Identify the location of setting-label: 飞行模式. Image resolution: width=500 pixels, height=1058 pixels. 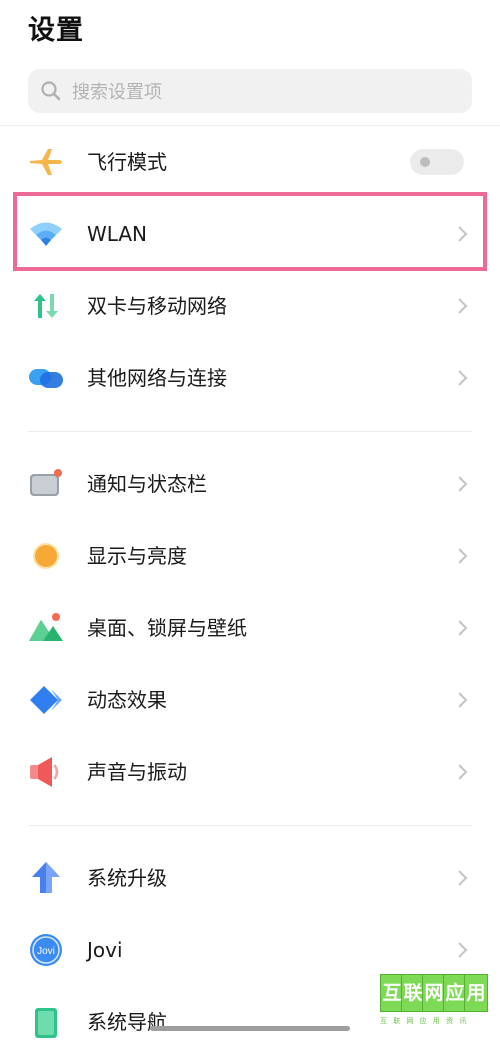
(127, 162).